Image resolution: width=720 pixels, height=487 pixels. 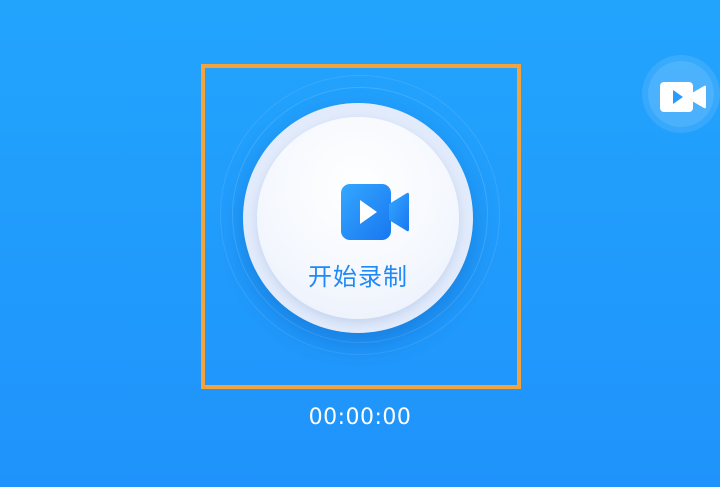 I want to click on video-recording-side-button-inner, so click(x=681, y=94).